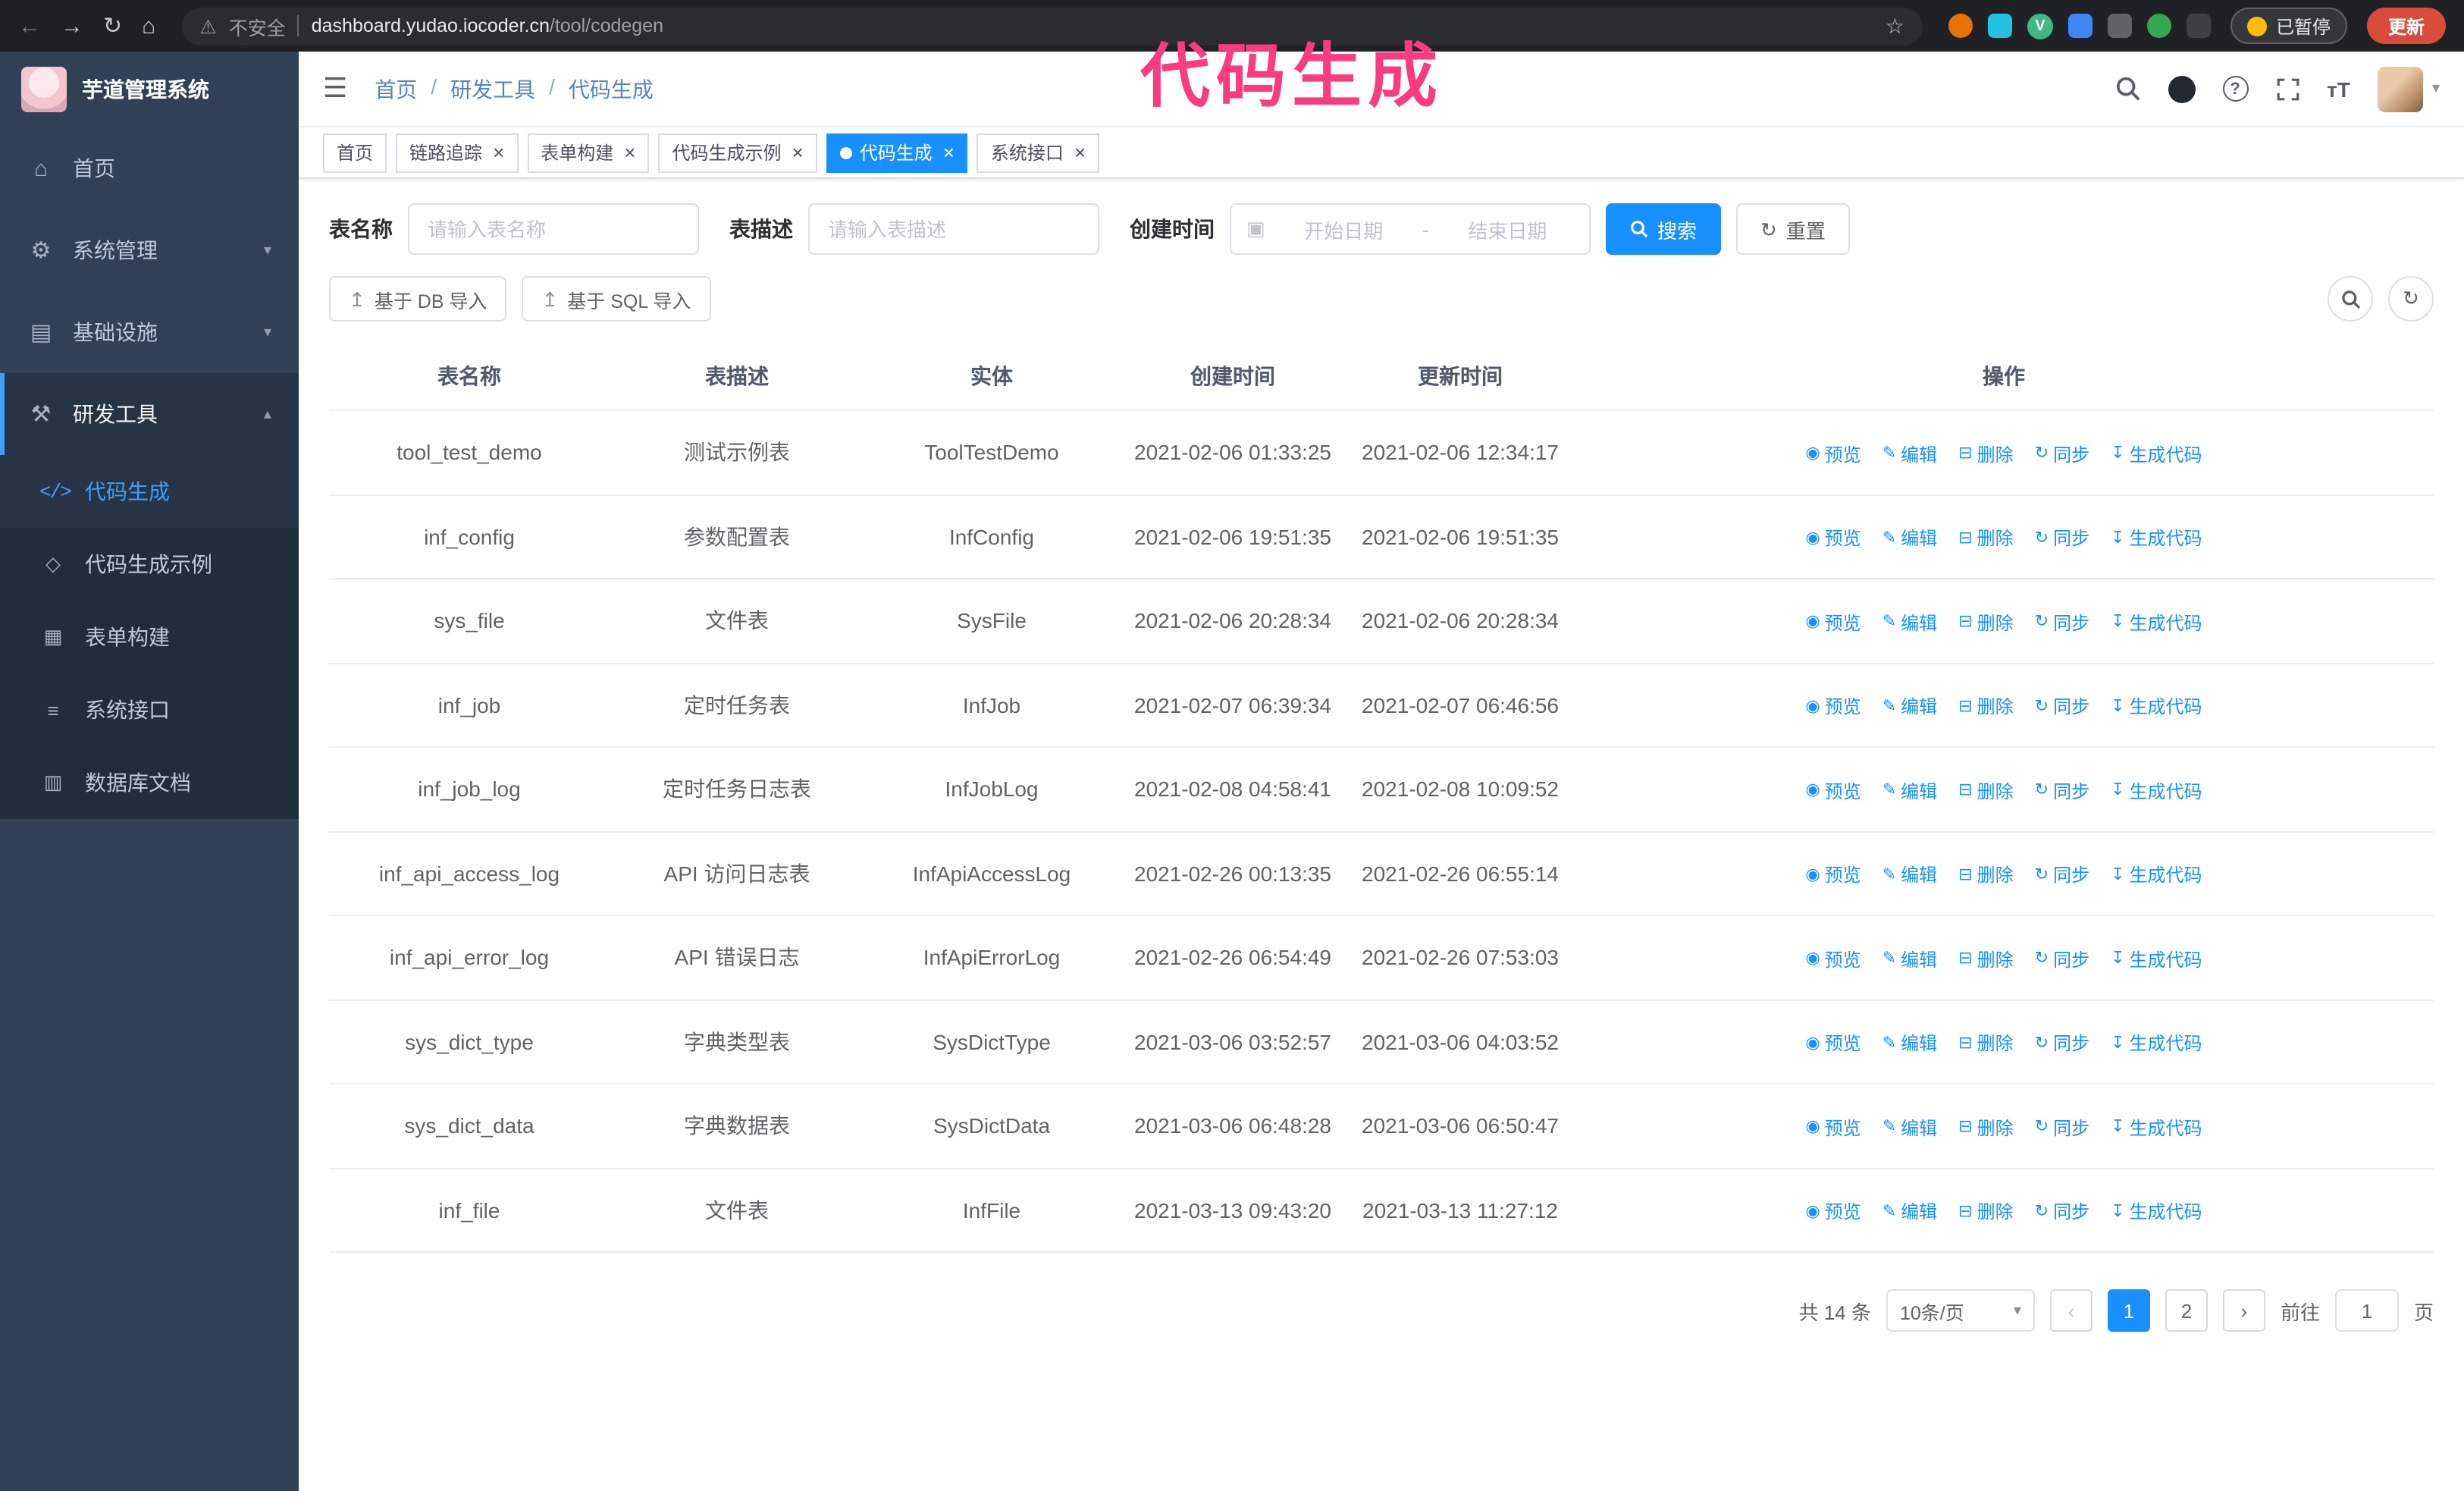 This screenshot has width=2464, height=1491. I want to click on date-end-placeholder: 结束日期, so click(1508, 229).